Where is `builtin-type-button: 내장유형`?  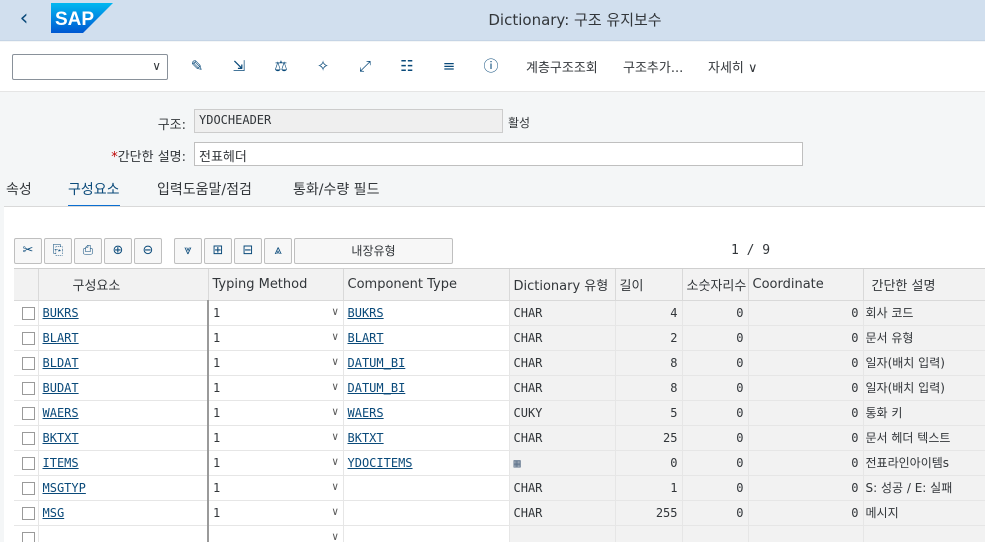 builtin-type-button: 내장유형 is located at coordinates (373, 251).